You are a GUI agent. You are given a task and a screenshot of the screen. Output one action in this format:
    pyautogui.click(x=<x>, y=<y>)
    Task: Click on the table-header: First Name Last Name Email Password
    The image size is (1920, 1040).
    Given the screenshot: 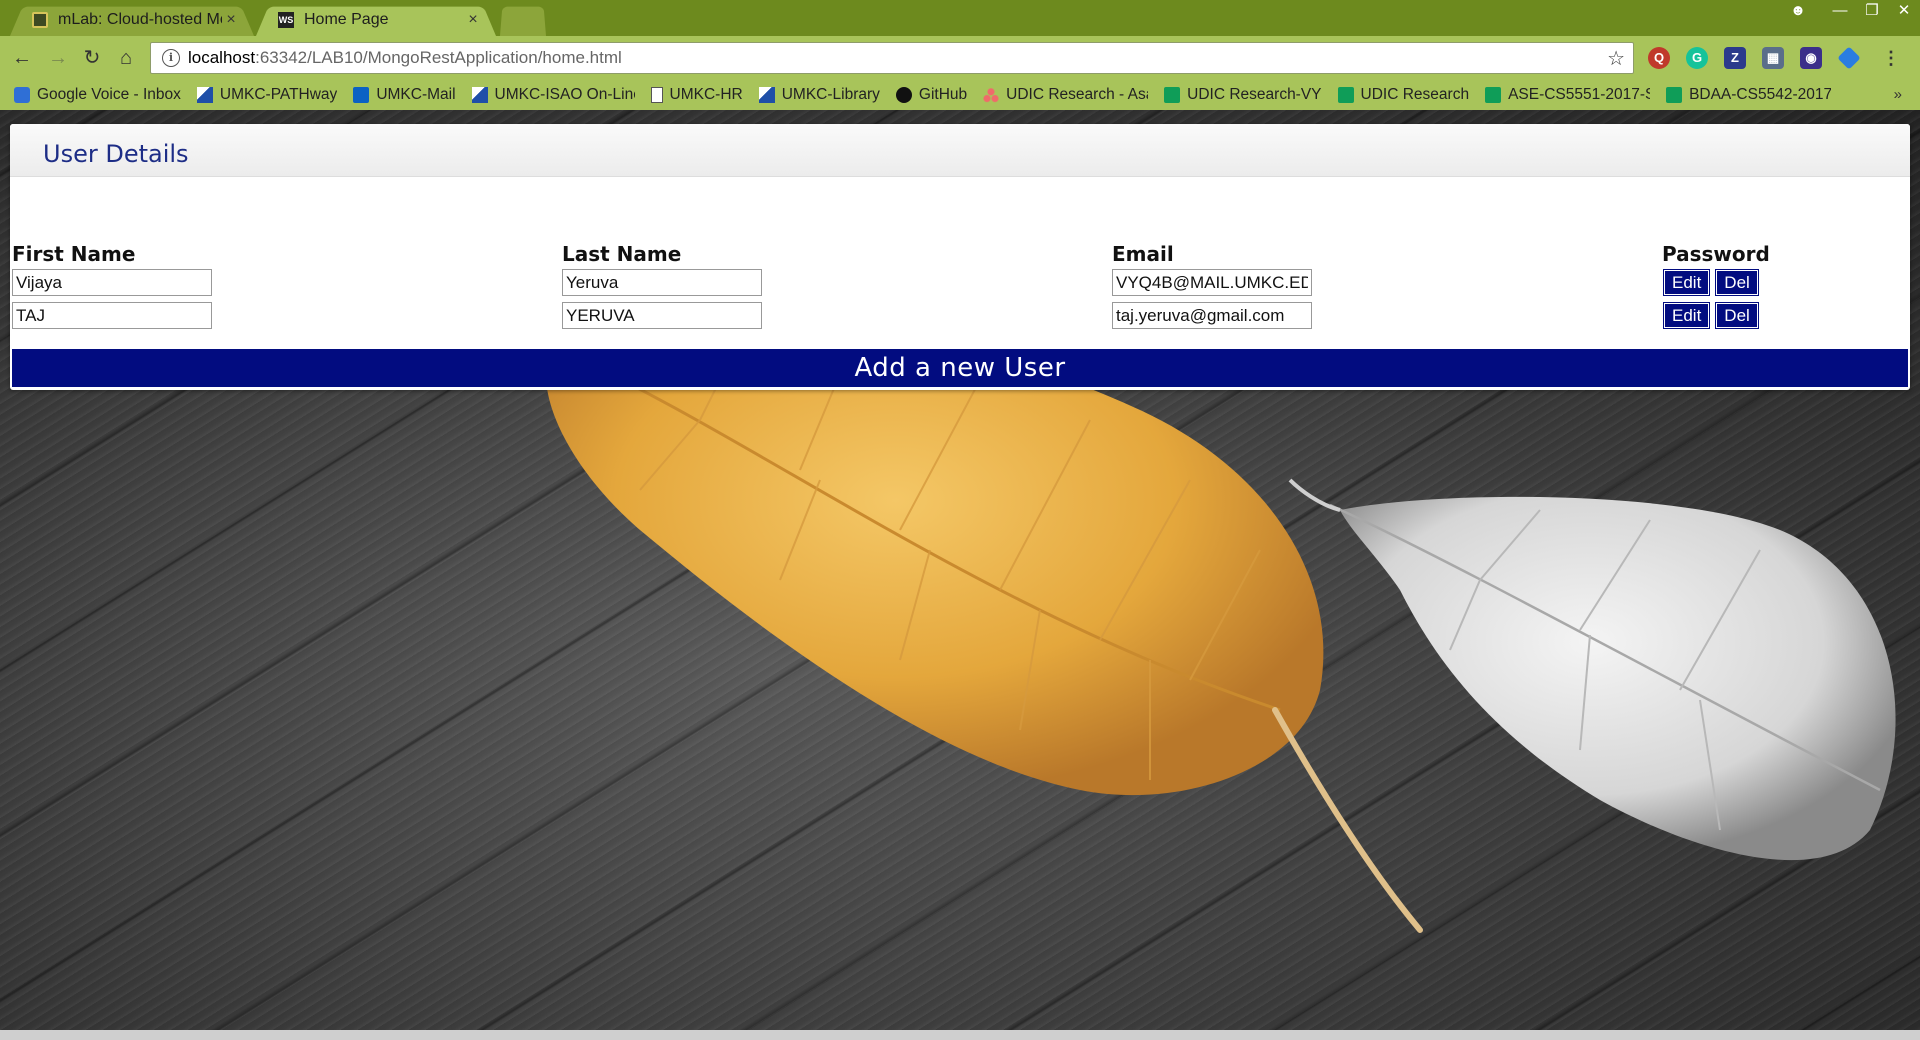 What is the action you would take?
    pyautogui.click(x=960, y=252)
    